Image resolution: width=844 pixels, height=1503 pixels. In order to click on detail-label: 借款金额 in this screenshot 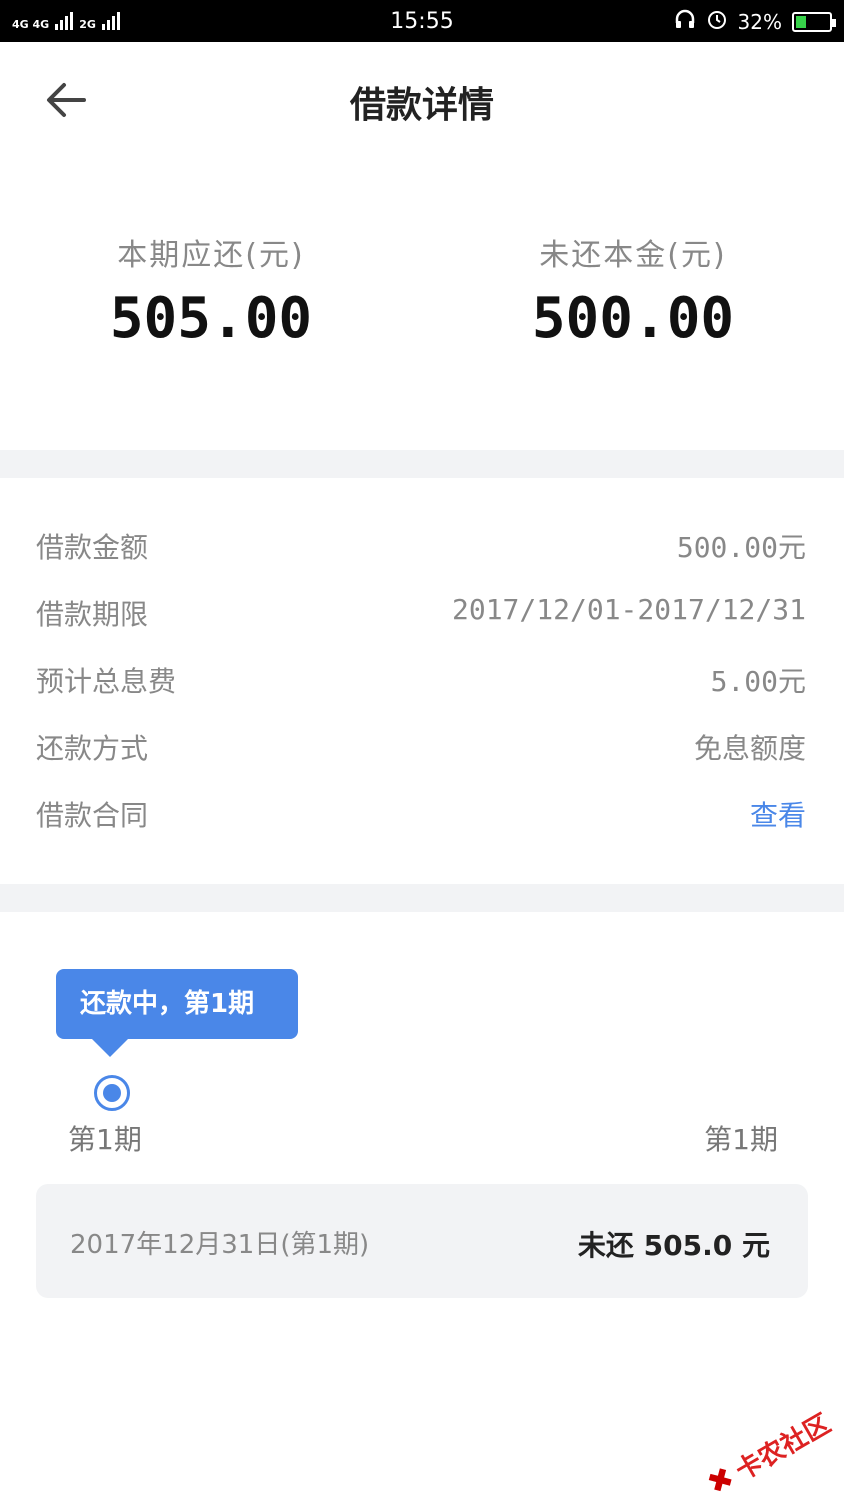, I will do `click(92, 547)`.